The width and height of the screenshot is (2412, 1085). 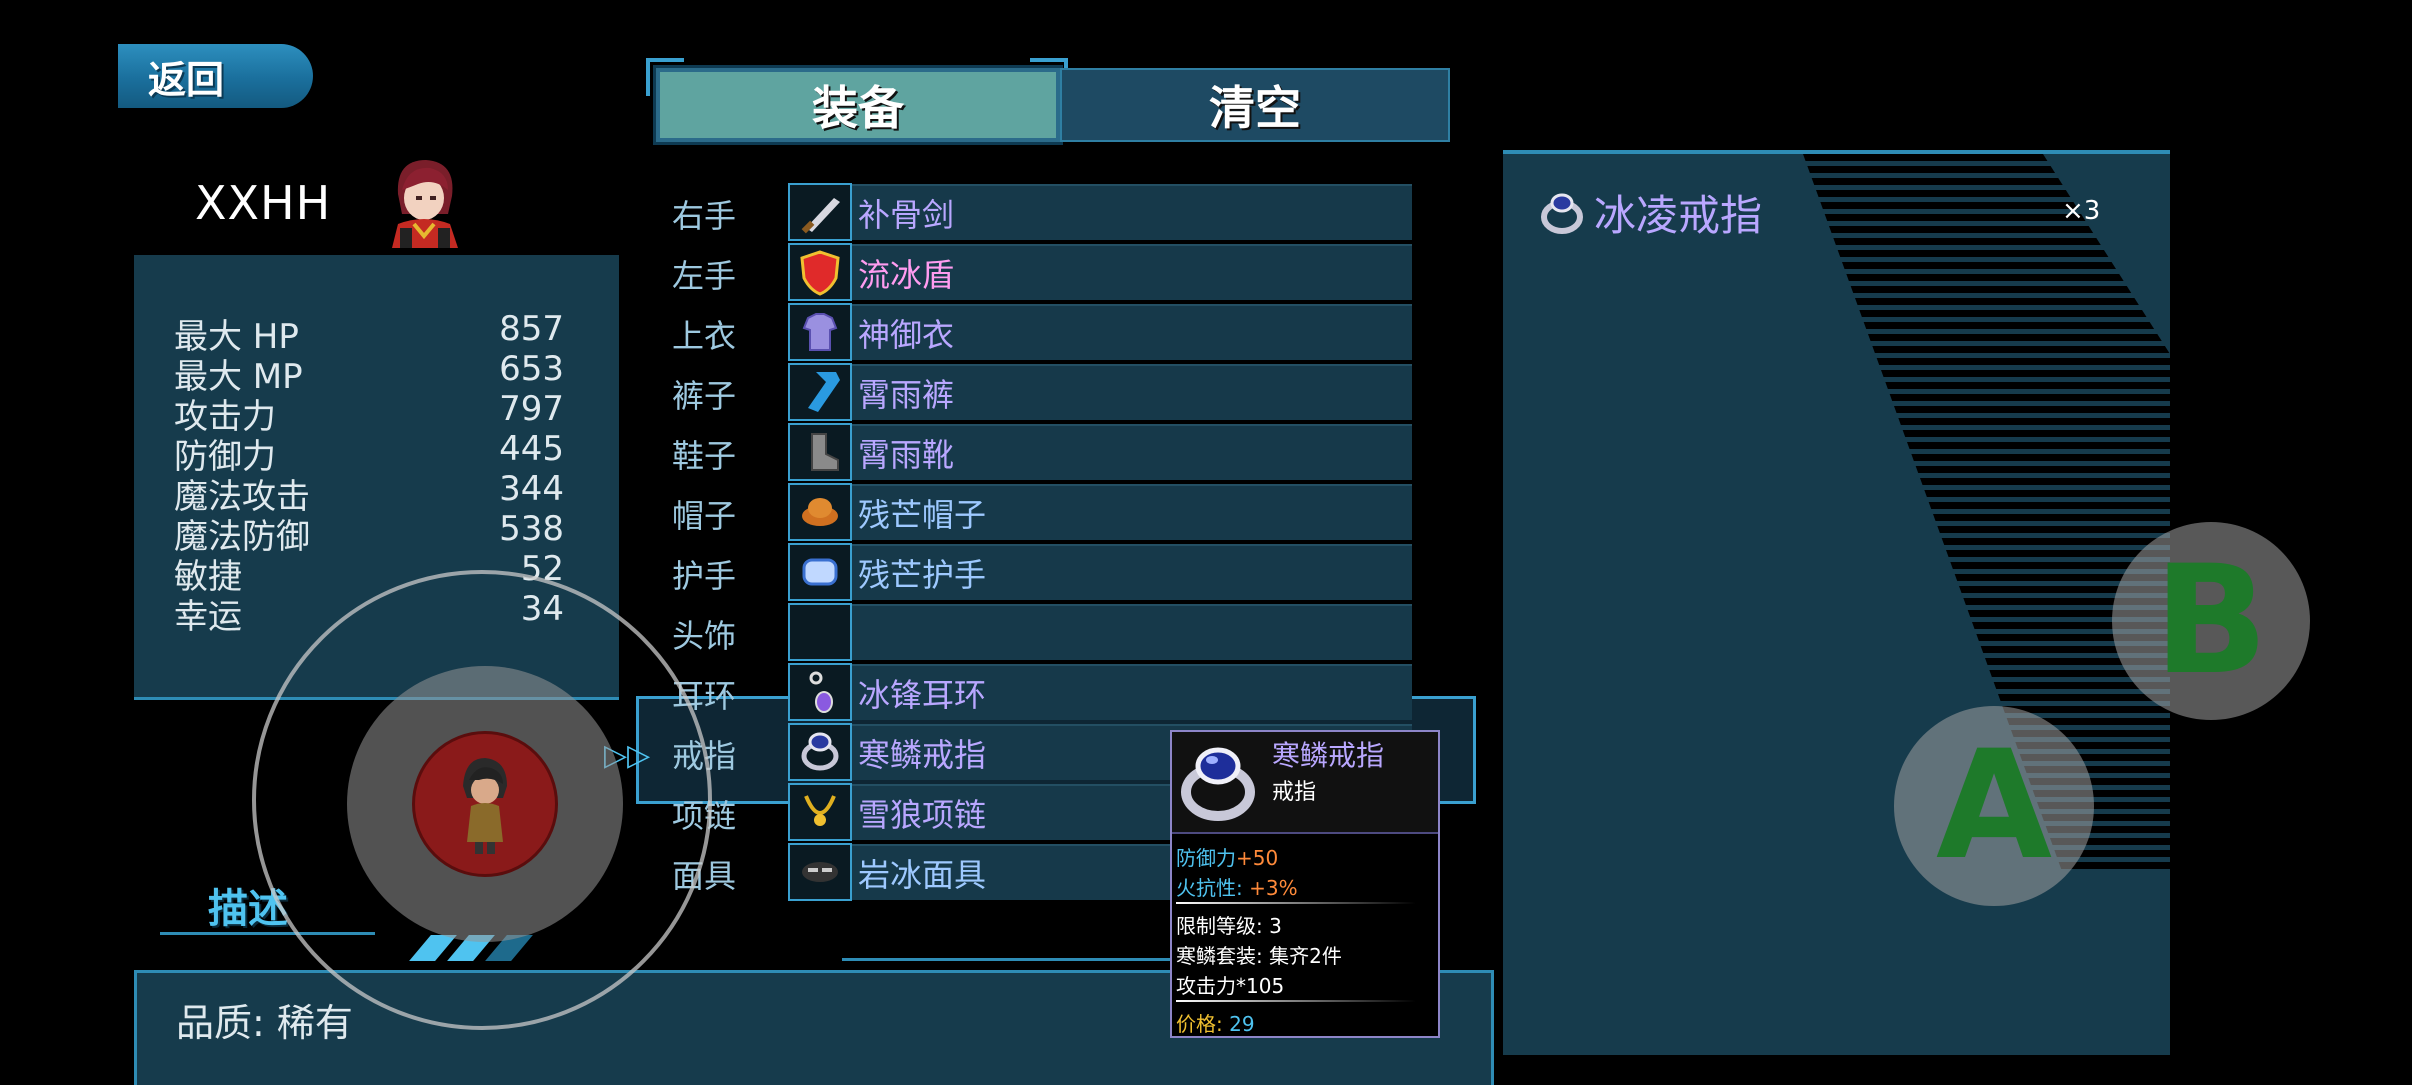 What do you see at coordinates (1328, 755) in the screenshot?
I see `tooltip-item-name: 寒鳞戒指` at bounding box center [1328, 755].